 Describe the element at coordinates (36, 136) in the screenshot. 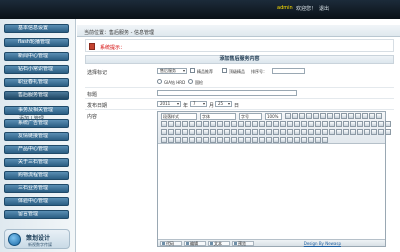

I see `nav-links: 友情链接管理` at that location.